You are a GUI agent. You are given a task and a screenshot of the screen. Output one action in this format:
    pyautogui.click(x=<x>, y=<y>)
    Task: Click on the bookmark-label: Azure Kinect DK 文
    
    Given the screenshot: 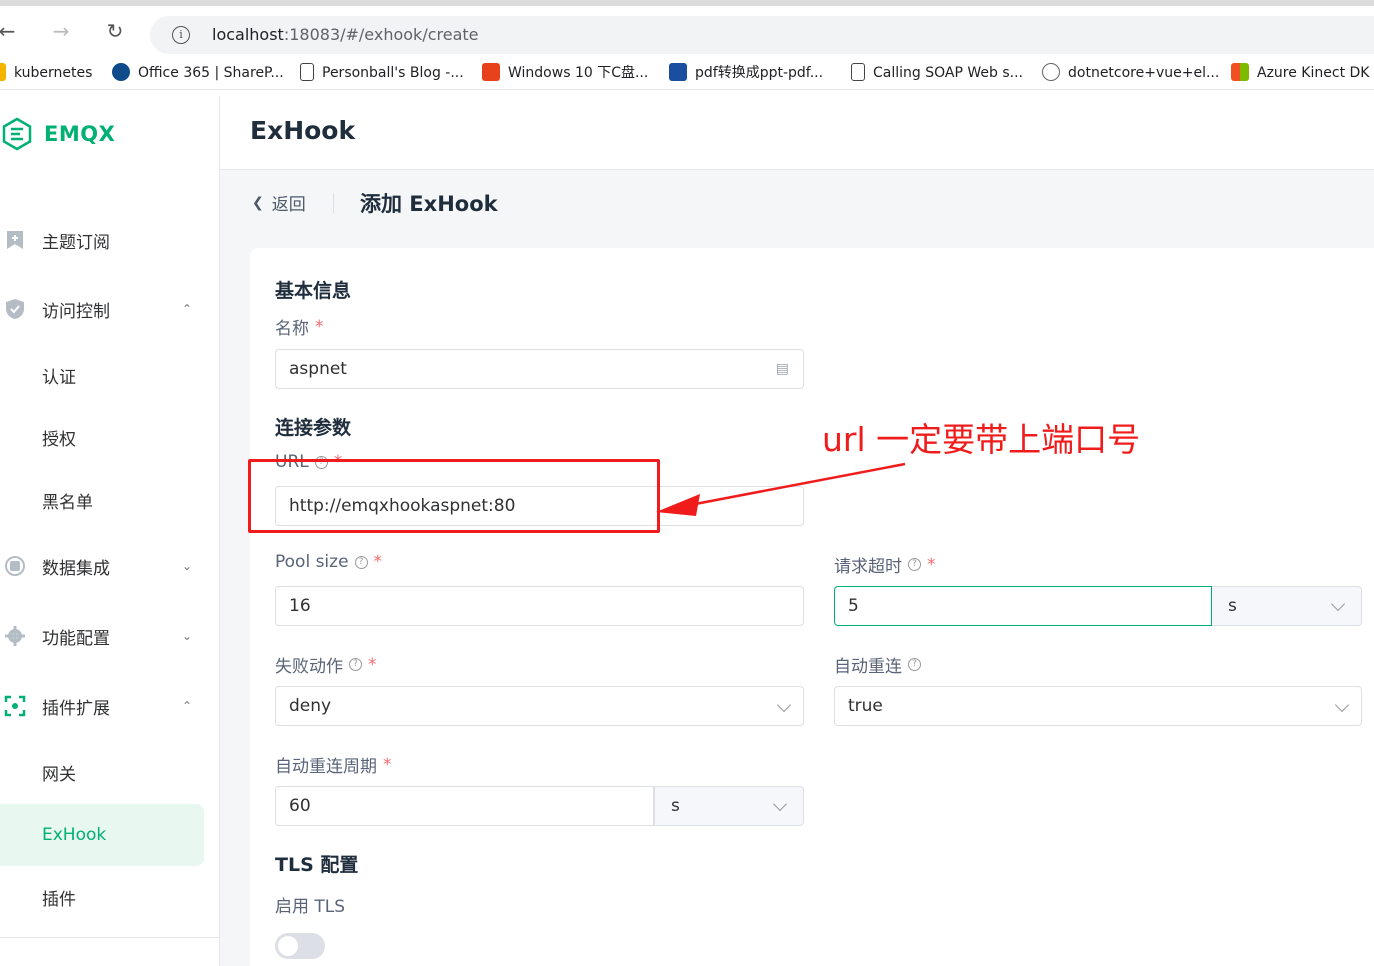 What is the action you would take?
    pyautogui.click(x=1315, y=73)
    